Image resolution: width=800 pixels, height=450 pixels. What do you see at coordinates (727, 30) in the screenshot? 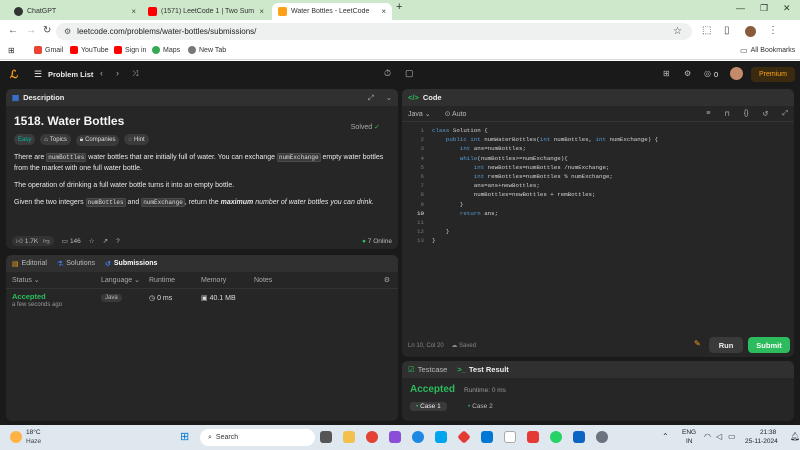
I see `sidebar-icon: ▯` at bounding box center [727, 30].